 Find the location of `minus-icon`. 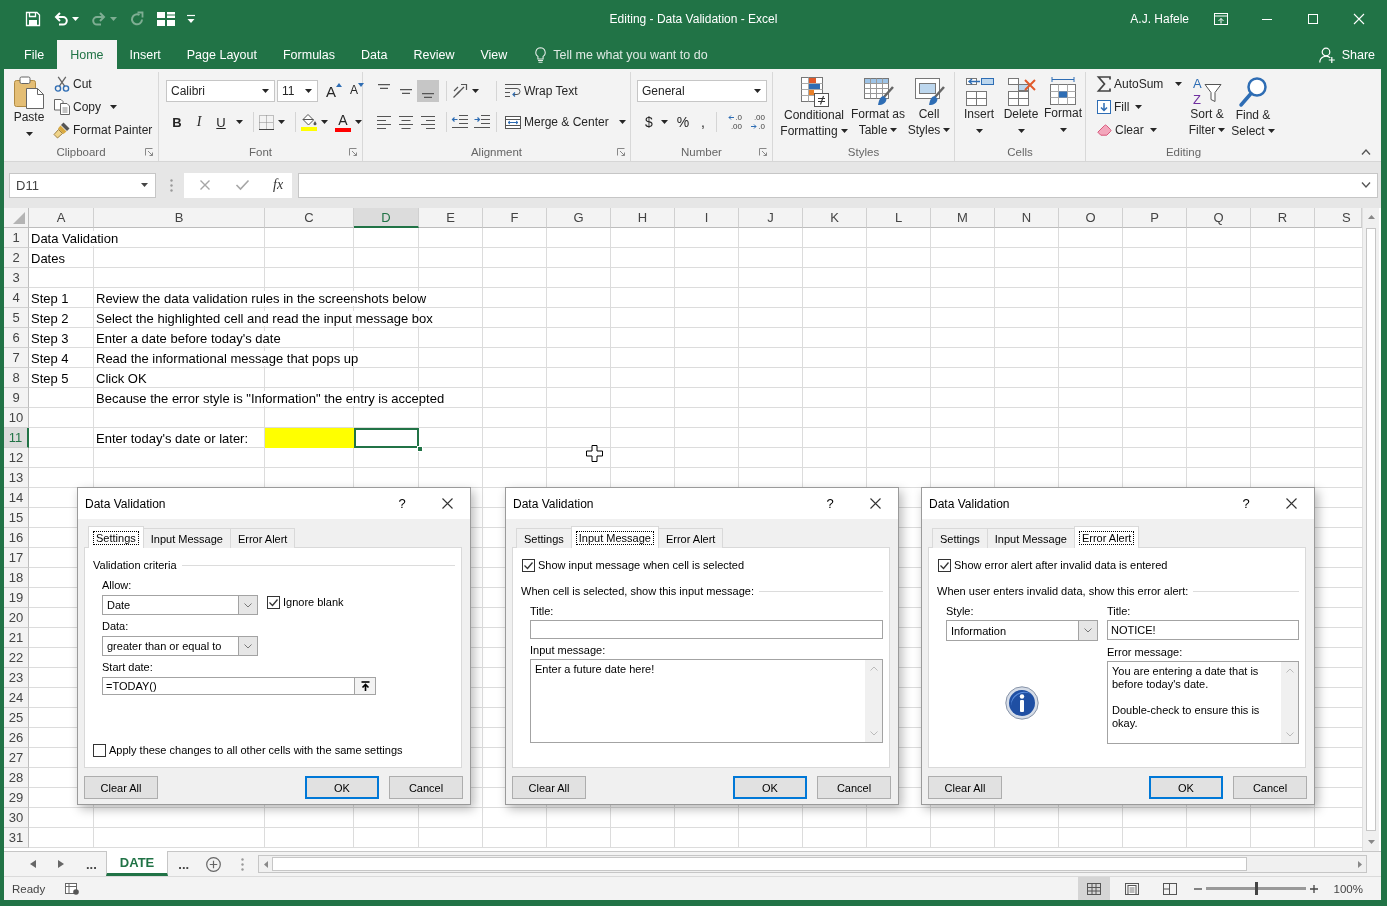

minus-icon is located at coordinates (1197, 888).